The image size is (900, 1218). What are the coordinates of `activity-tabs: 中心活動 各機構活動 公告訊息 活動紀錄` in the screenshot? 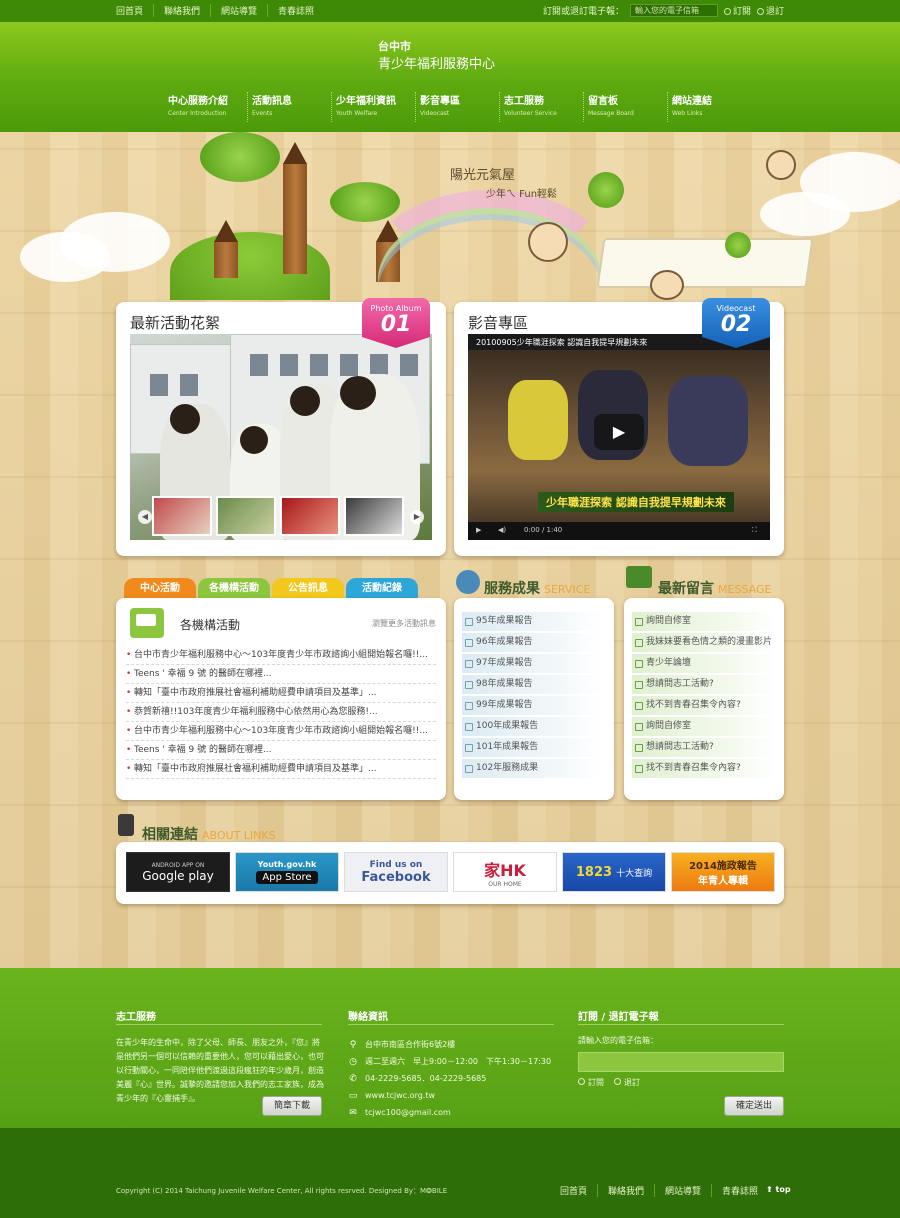 It's located at (271, 589).